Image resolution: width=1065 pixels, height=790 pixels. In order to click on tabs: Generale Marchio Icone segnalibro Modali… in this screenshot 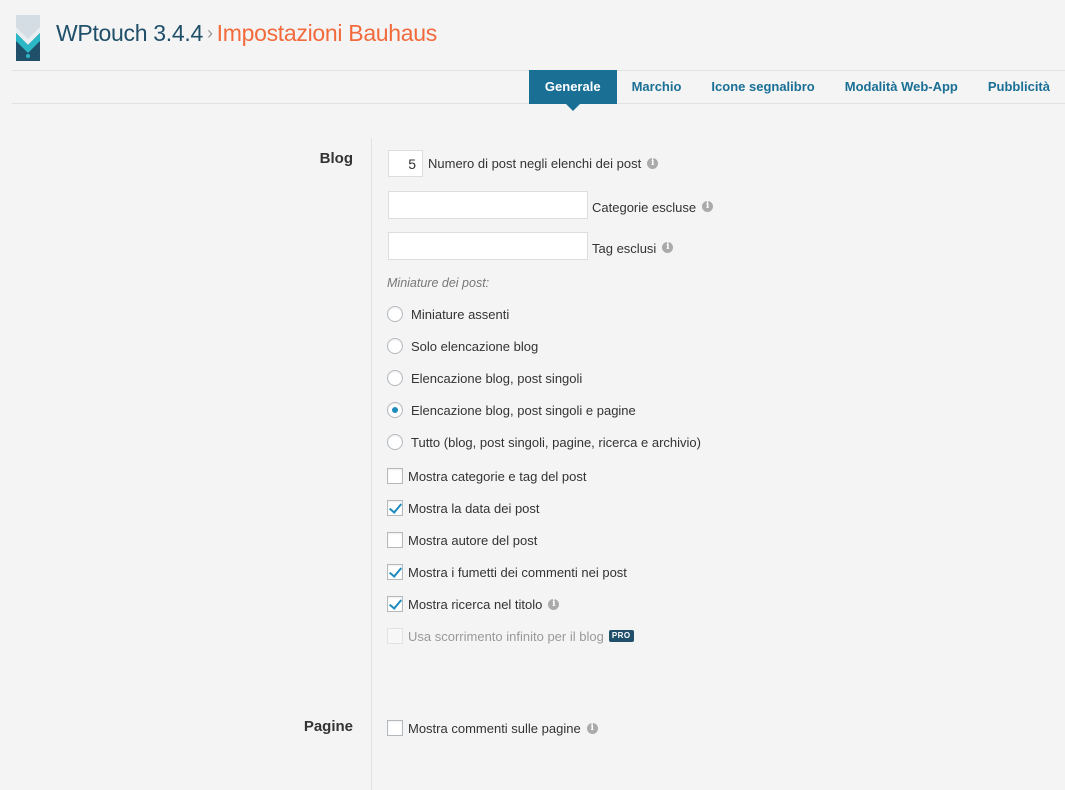, I will do `click(796, 90)`.